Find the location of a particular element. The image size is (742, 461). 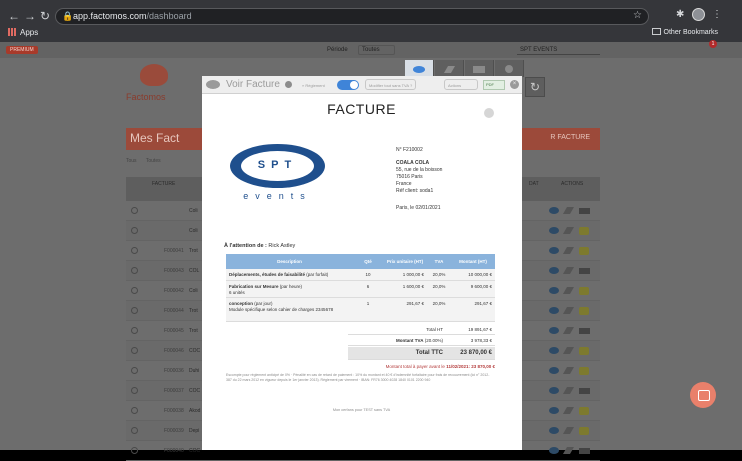

extensions-icon: ✱ is located at coordinates (680, 14).